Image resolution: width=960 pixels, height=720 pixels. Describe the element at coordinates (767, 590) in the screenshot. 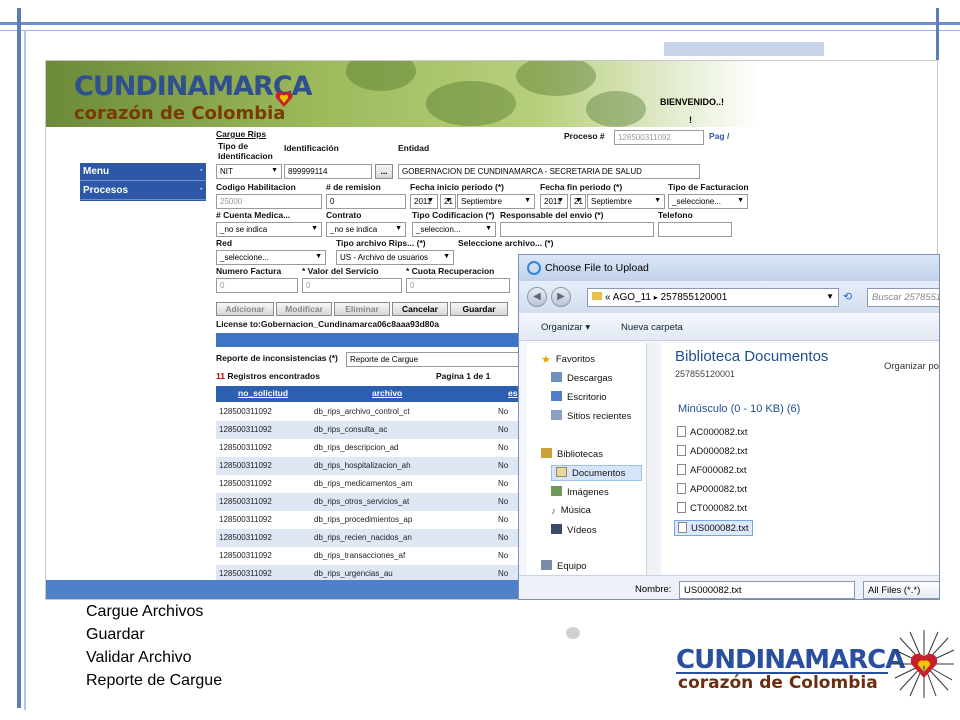

I see `filename-input: US000082.txt` at that location.